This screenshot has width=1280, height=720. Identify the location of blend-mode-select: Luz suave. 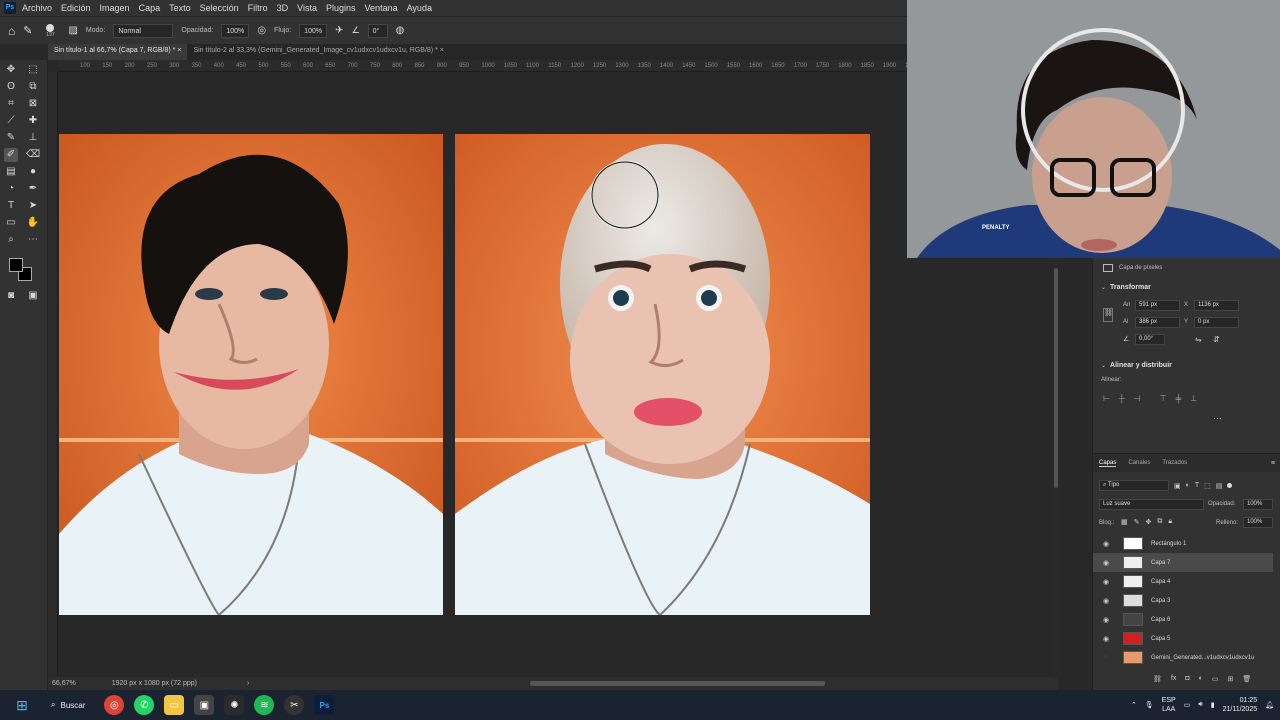
(1151, 504).